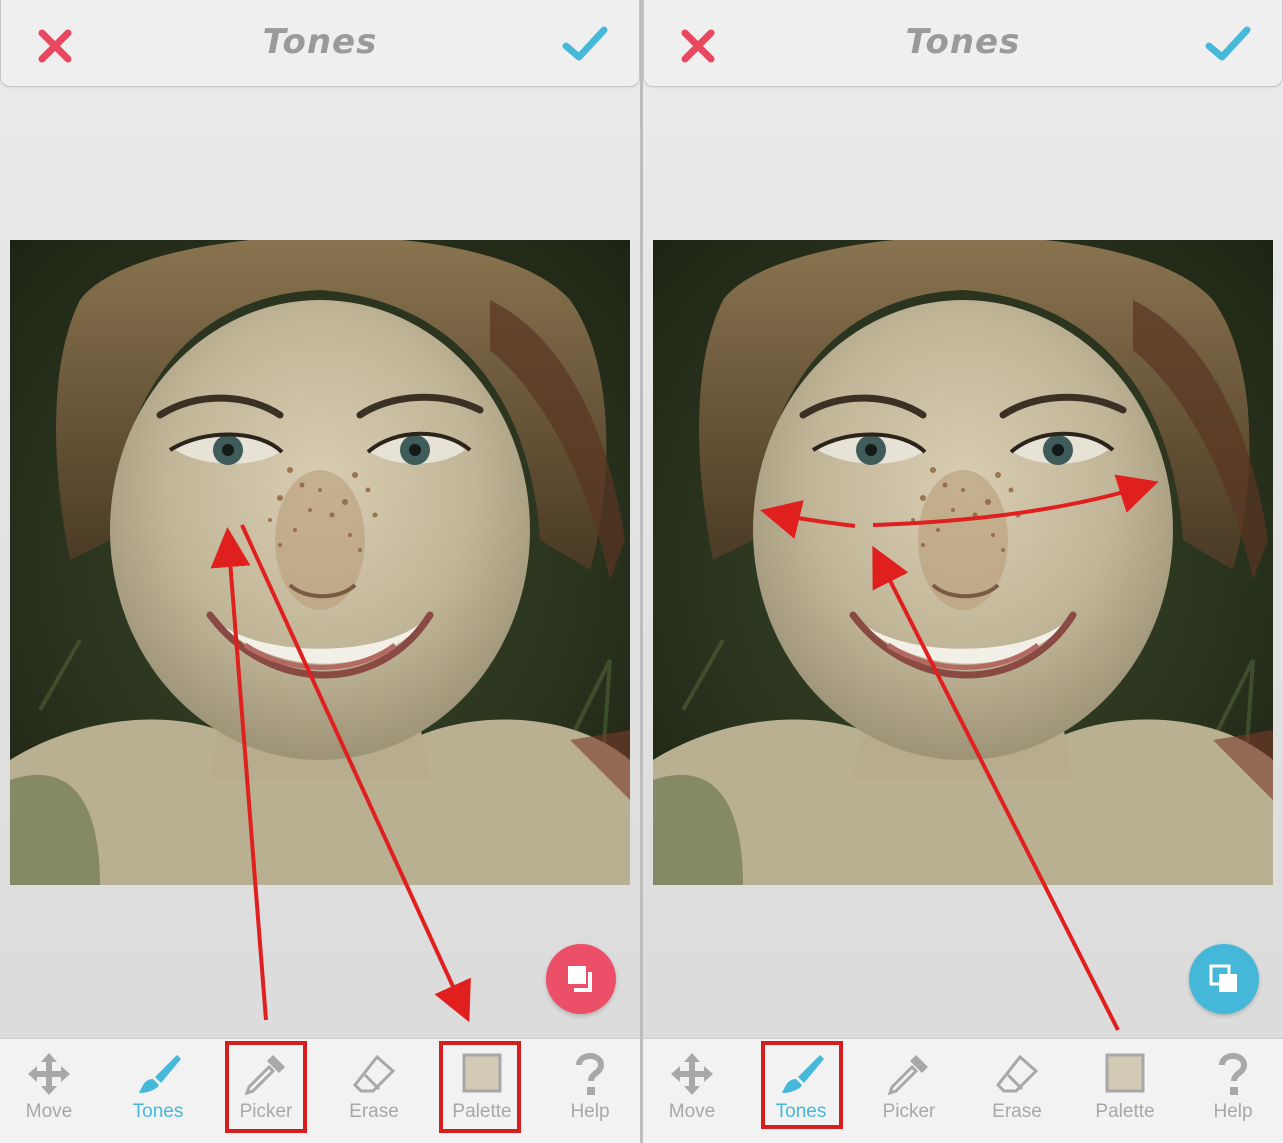 This screenshot has width=1283, height=1143. Describe the element at coordinates (907, 1075) in the screenshot. I see `eyedropper-icon` at that location.